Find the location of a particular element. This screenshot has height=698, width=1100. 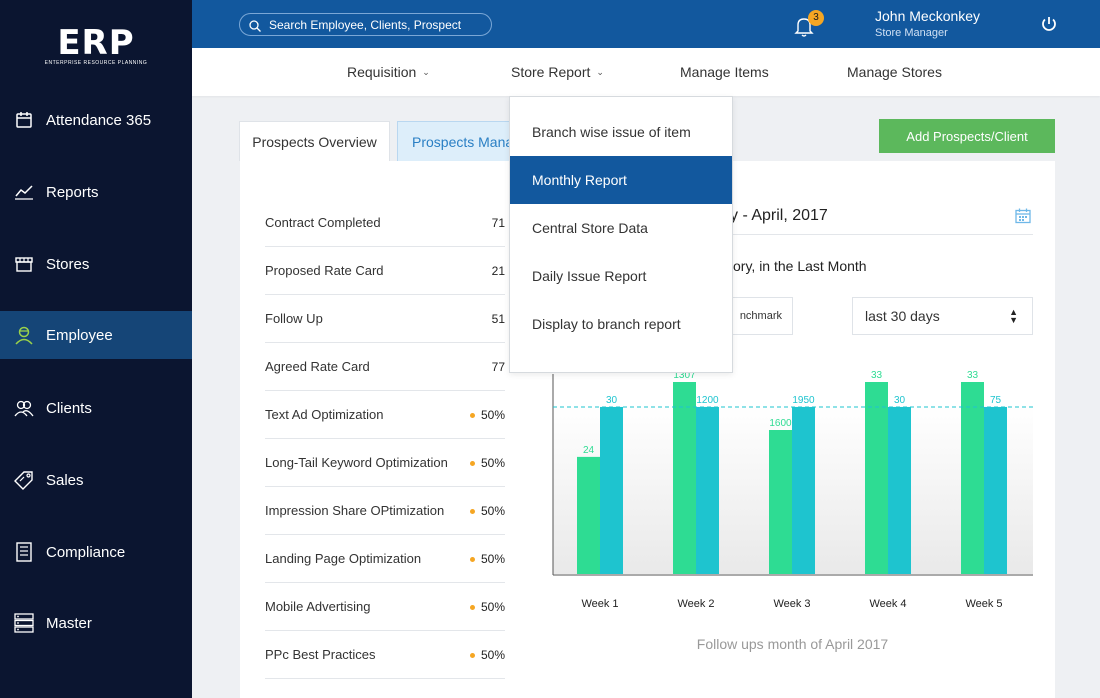

range-select: last 30 days ▲ ▼ is located at coordinates (942, 316).